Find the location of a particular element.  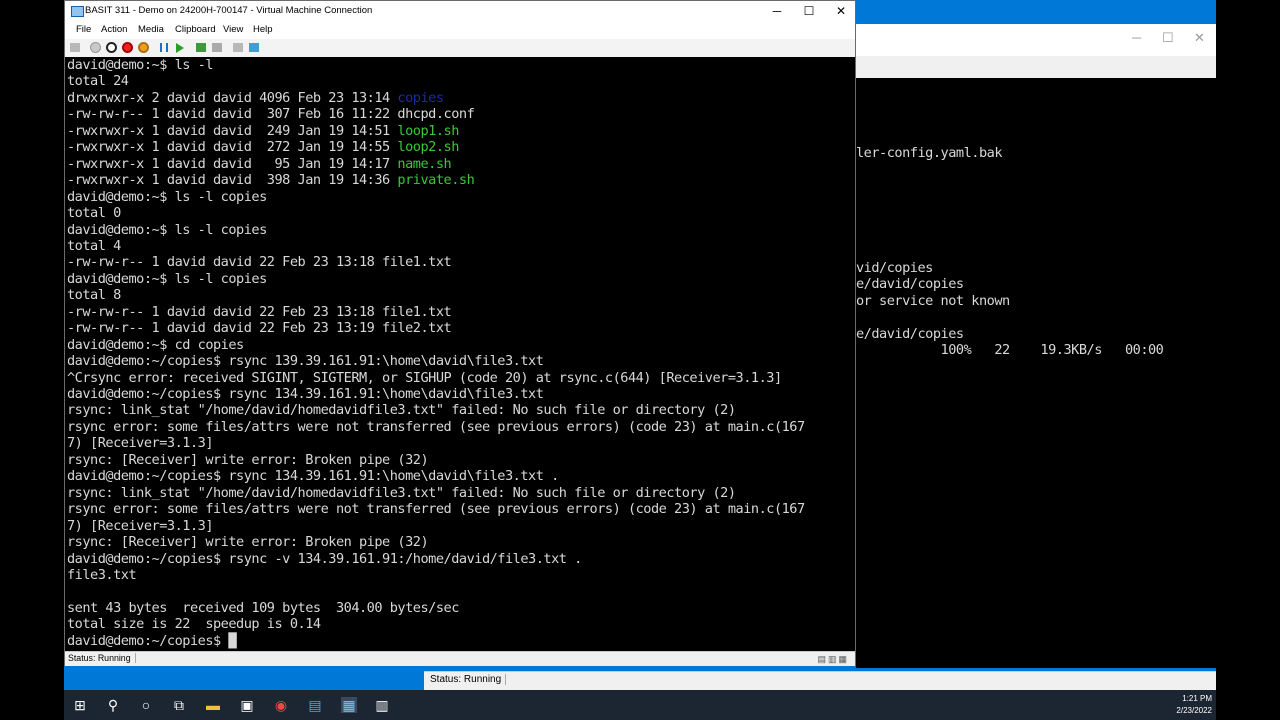

terminal-text: loop2.sh is located at coordinates (428, 147).